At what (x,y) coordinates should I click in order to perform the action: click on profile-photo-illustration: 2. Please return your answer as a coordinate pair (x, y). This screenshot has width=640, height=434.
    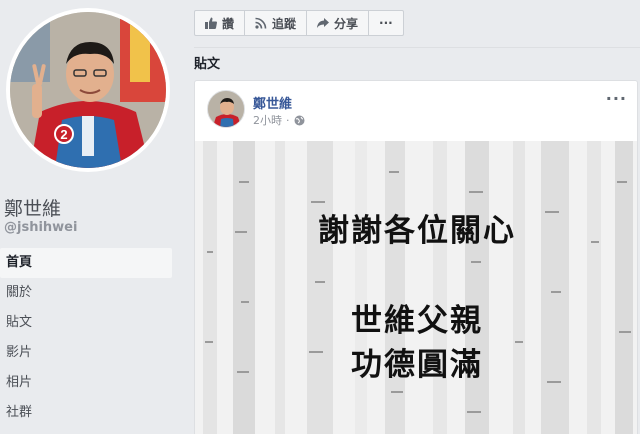
    Looking at the image, I should click on (88, 90).